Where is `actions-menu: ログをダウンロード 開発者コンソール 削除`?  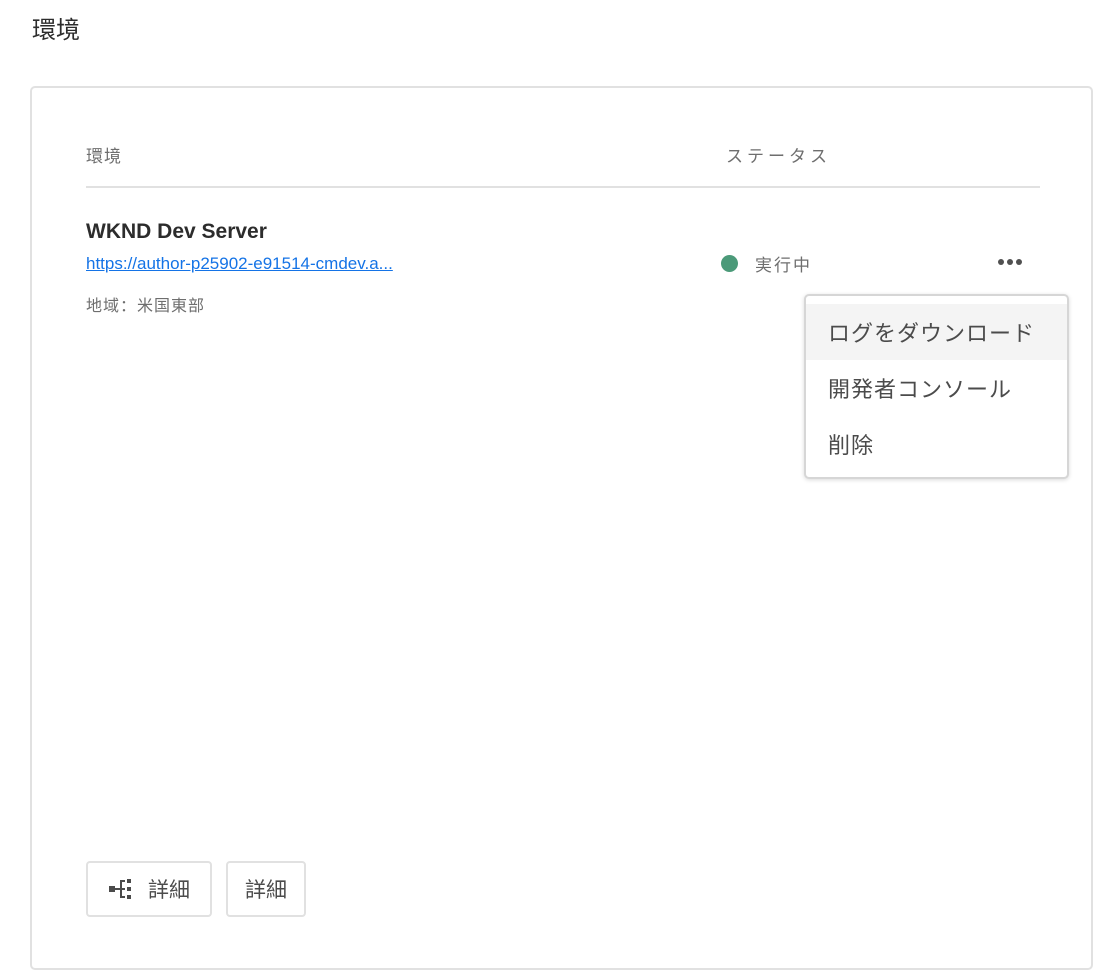 actions-menu: ログをダウンロード 開発者コンソール 削除 is located at coordinates (936, 386).